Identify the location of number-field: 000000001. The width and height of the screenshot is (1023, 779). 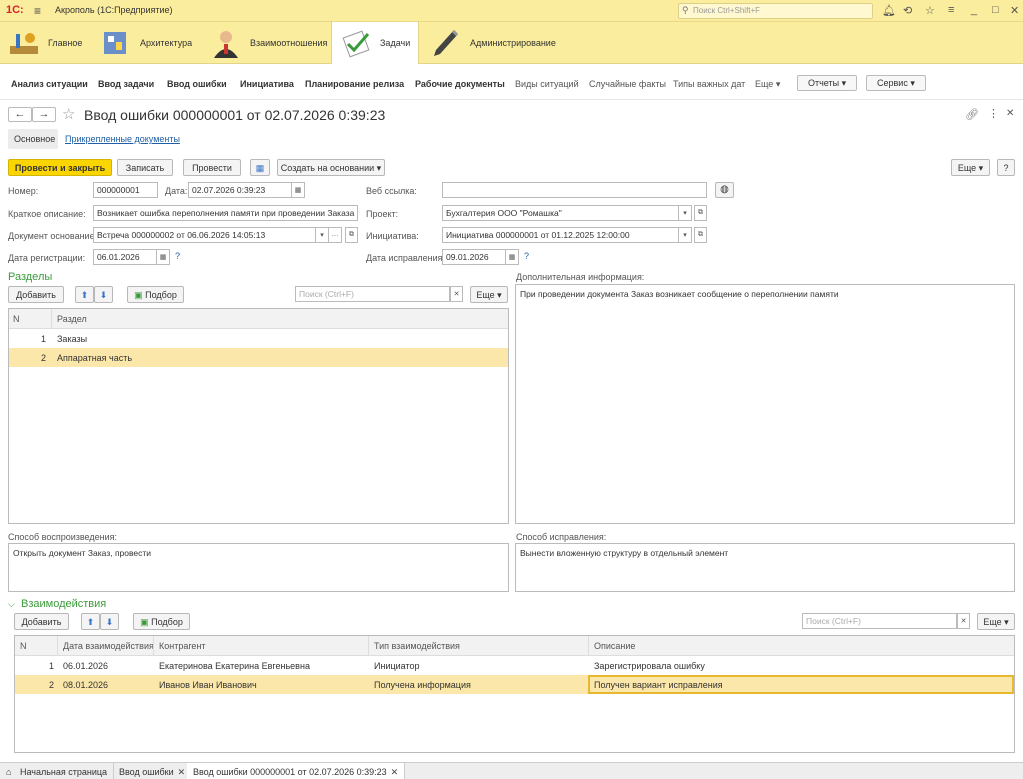
(125, 190).